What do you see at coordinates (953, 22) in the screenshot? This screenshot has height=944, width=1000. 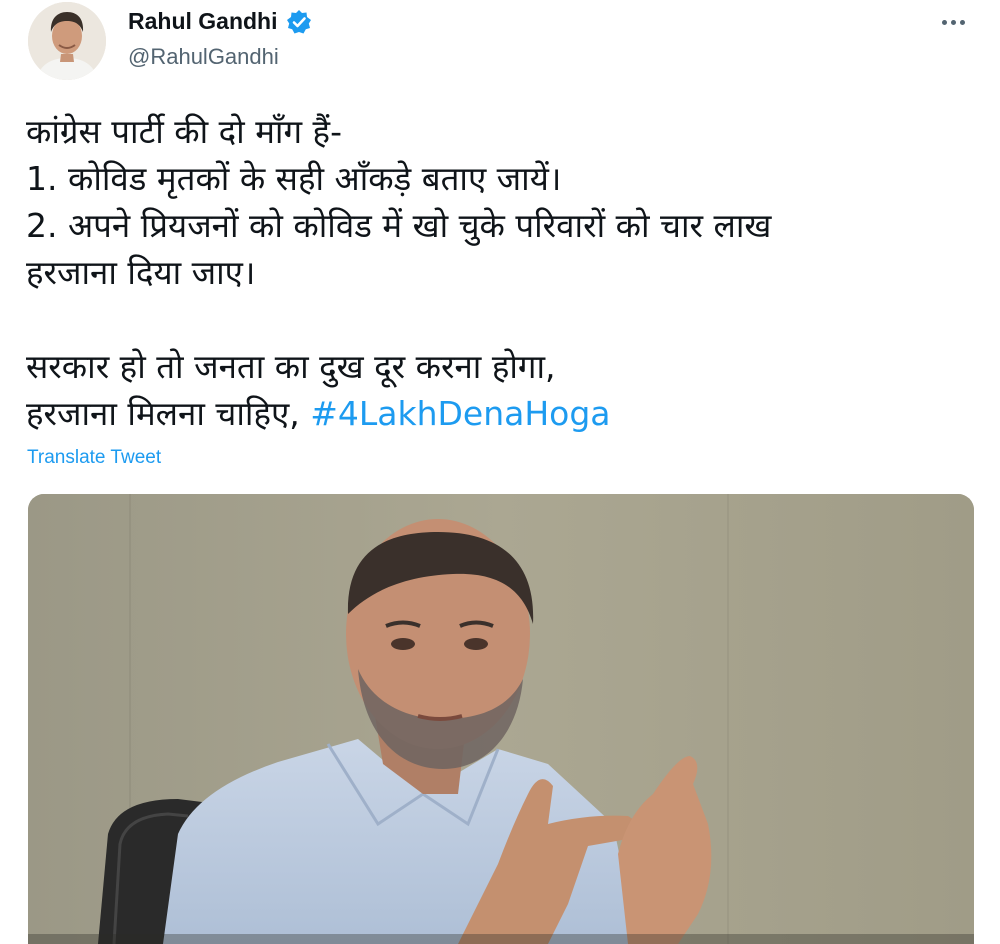 I see `more-options-icon` at bounding box center [953, 22].